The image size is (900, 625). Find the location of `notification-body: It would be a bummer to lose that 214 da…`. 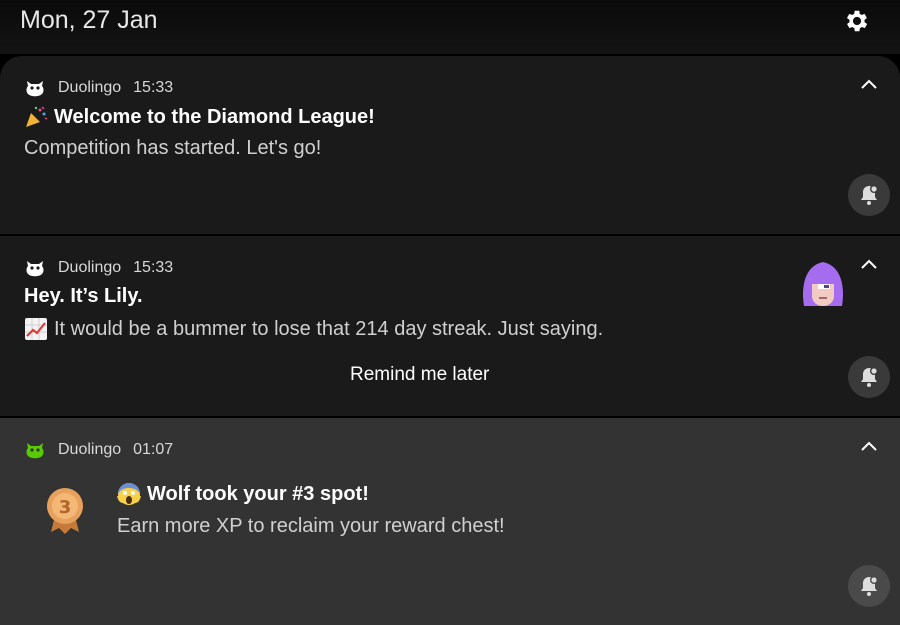

notification-body: It would be a bummer to lose that 214 da… is located at coordinates (313, 329).